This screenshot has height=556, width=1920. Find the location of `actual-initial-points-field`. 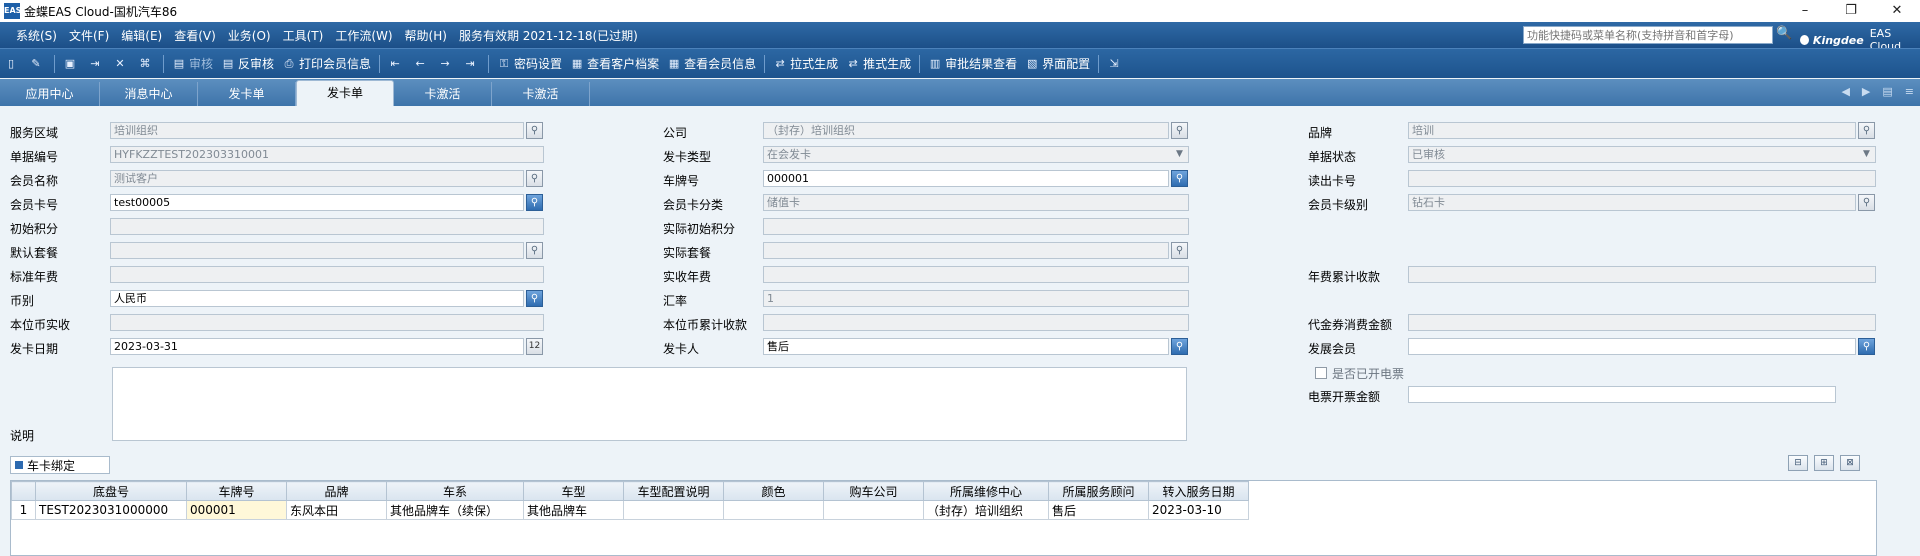

actual-initial-points-field is located at coordinates (976, 226).